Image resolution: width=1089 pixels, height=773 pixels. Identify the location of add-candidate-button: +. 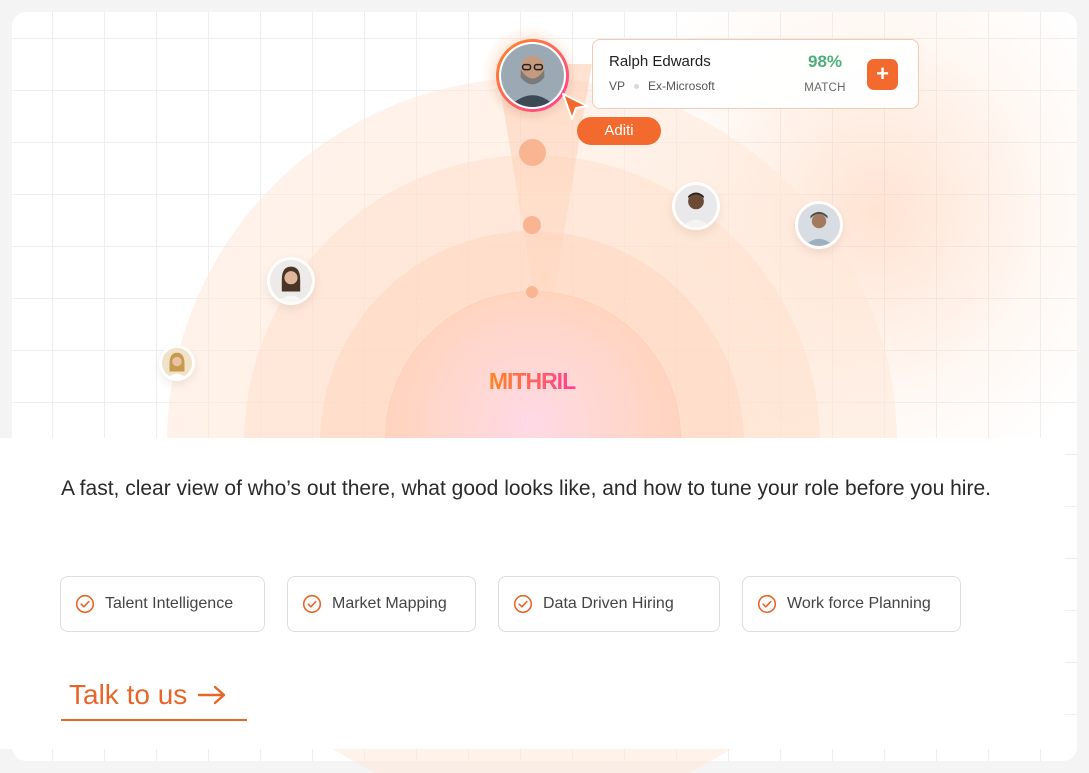
(882, 74).